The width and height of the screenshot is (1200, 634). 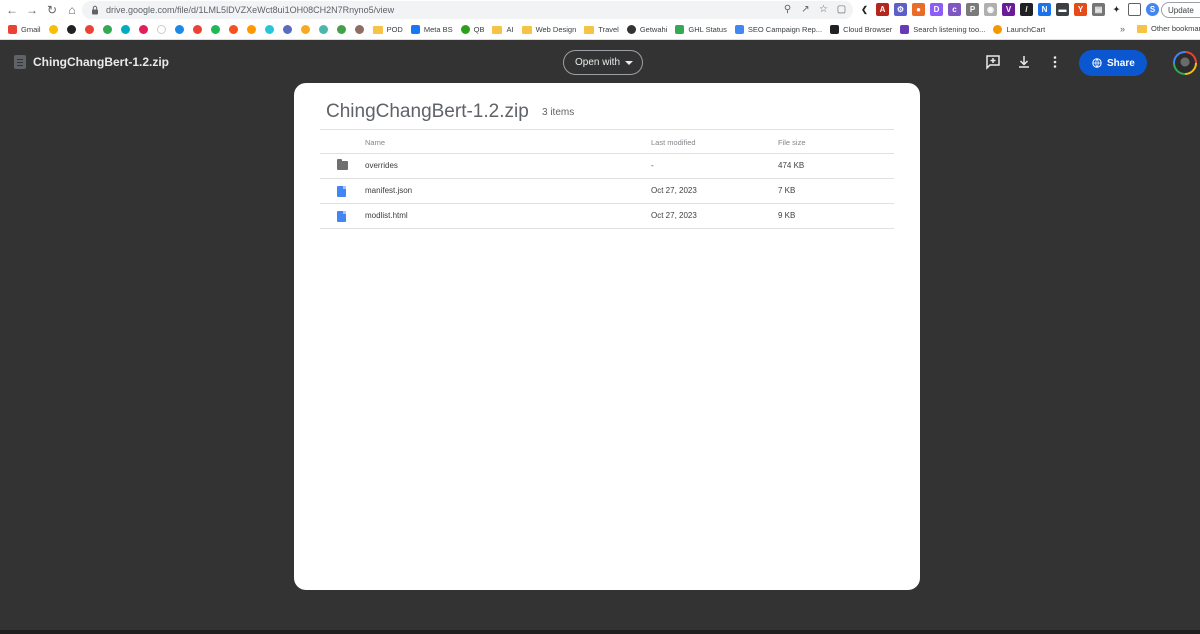 What do you see at coordinates (918, 9) in the screenshot?
I see `color-extension-icon: ●` at bounding box center [918, 9].